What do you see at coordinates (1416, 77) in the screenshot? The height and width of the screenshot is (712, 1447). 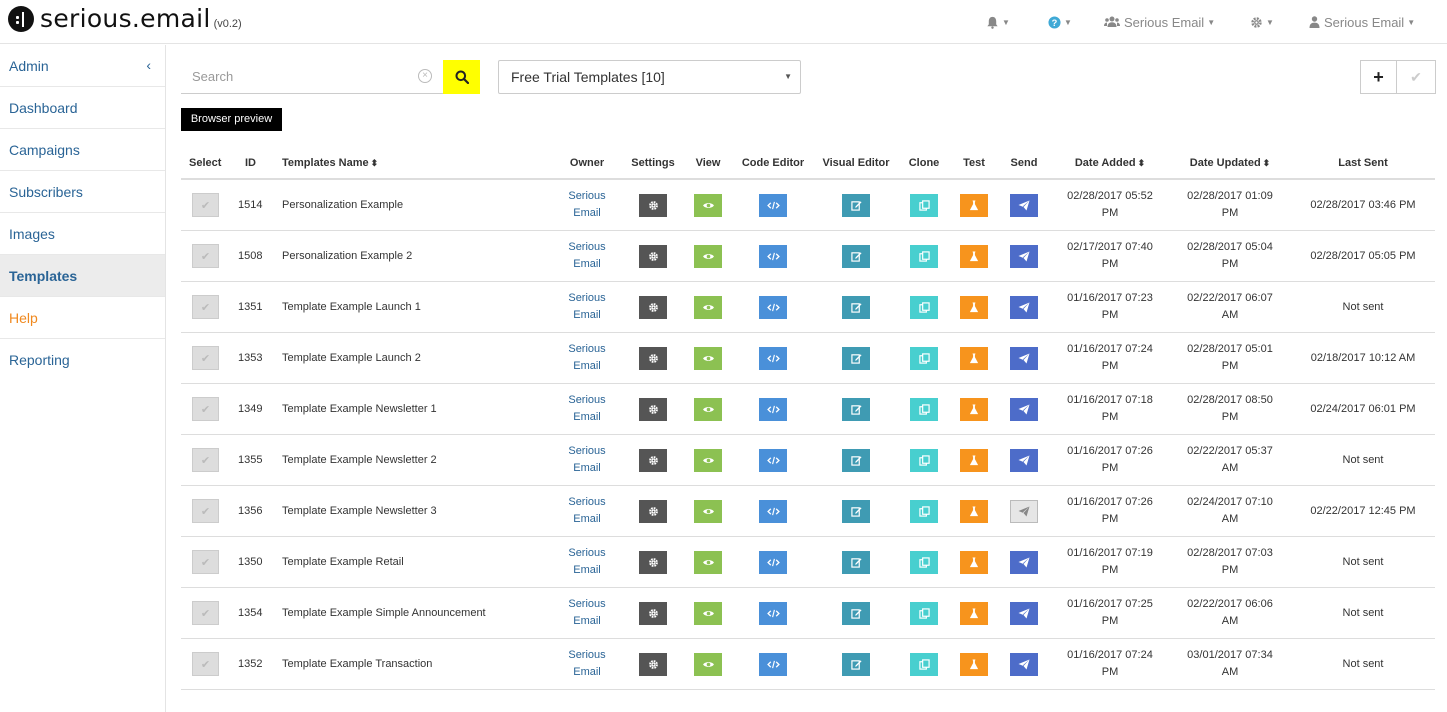 I see `confirm-button: ✔` at bounding box center [1416, 77].